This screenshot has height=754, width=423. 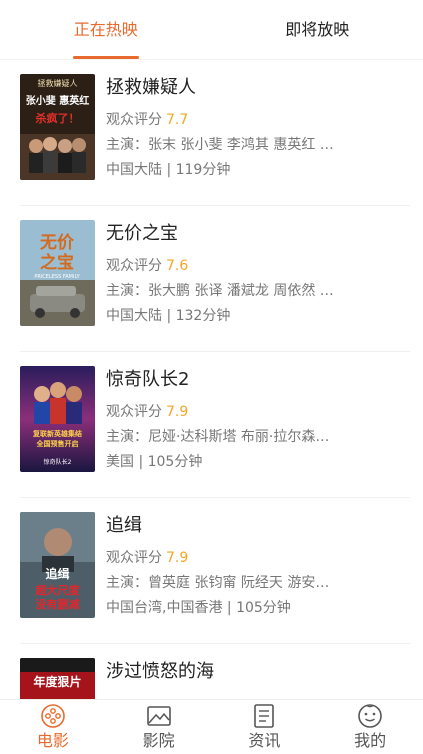 I want to click on poster-image: 年度狠片, so click(x=57, y=678).